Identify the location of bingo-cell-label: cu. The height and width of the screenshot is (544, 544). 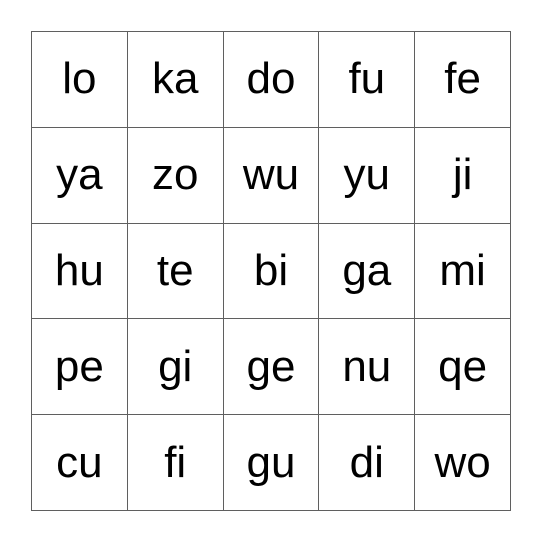
(79, 462).